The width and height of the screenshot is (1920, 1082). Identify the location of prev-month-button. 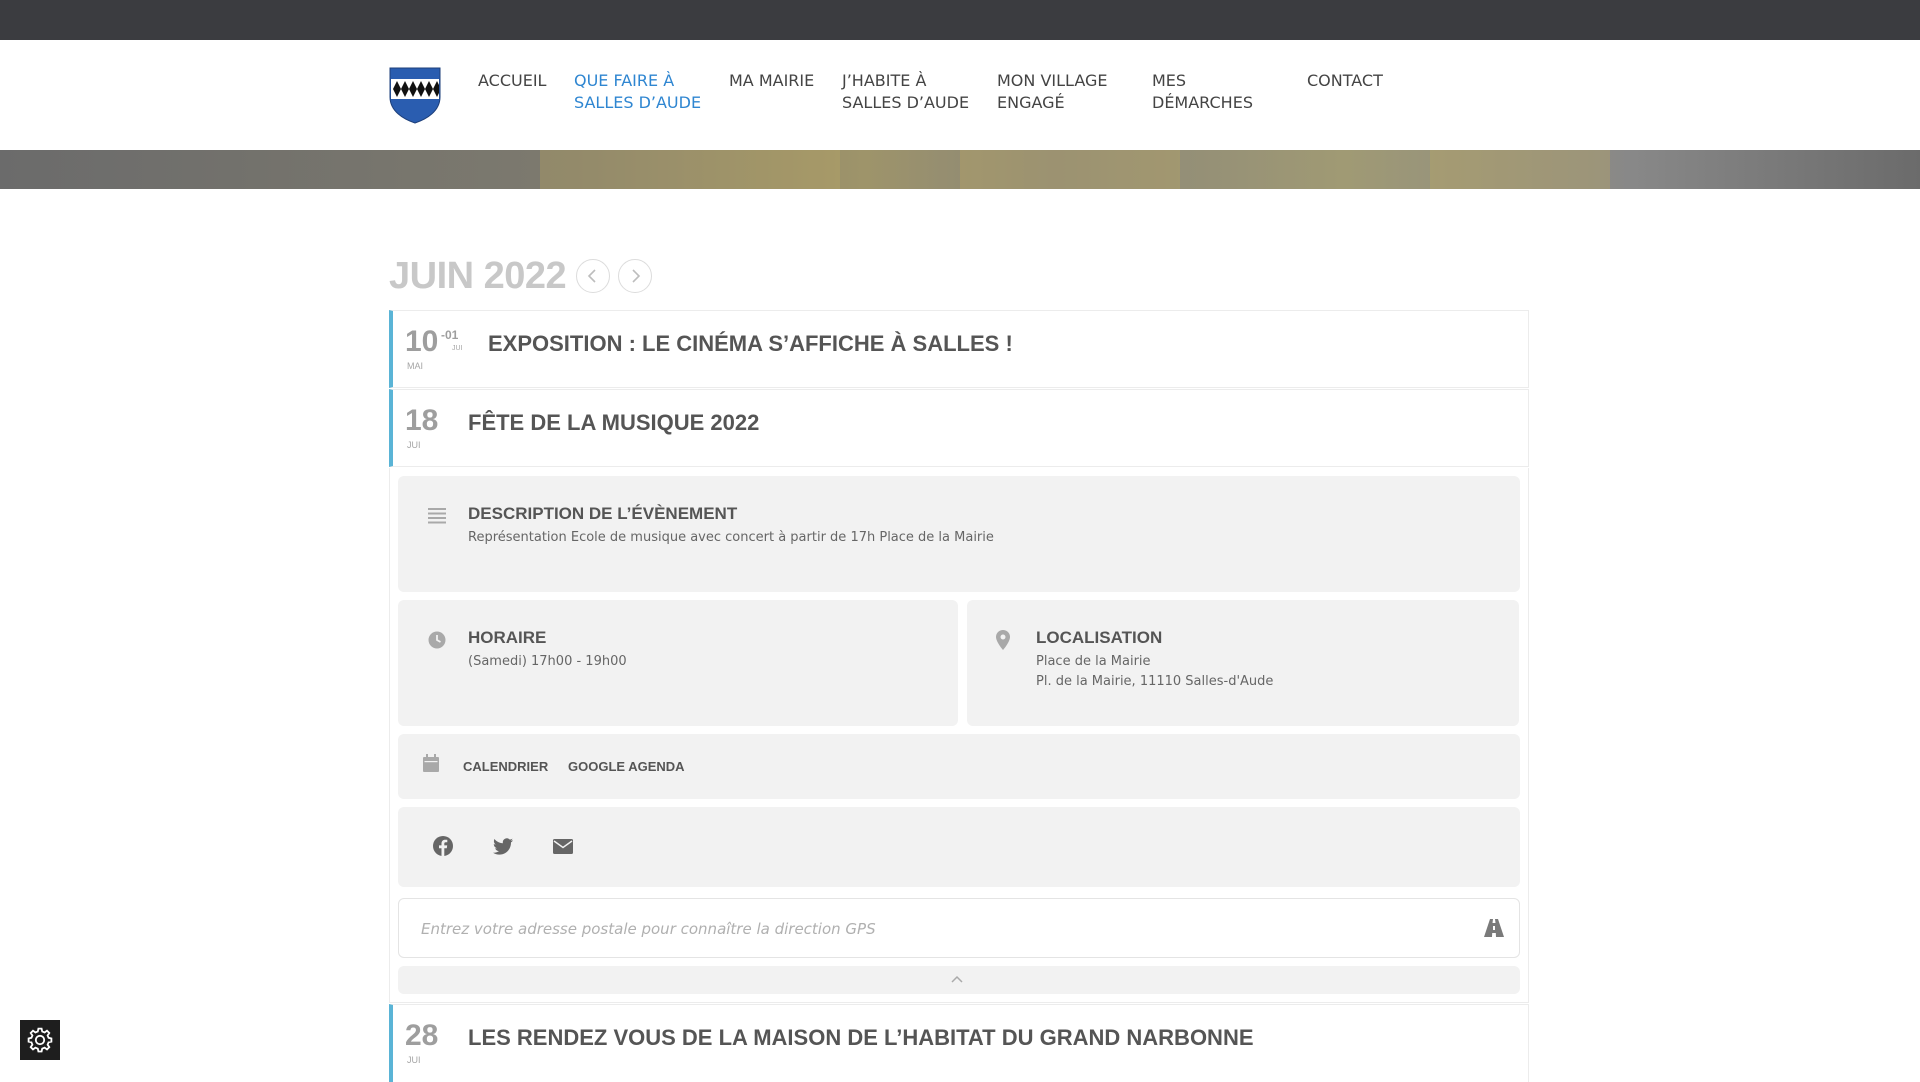
(593, 276).